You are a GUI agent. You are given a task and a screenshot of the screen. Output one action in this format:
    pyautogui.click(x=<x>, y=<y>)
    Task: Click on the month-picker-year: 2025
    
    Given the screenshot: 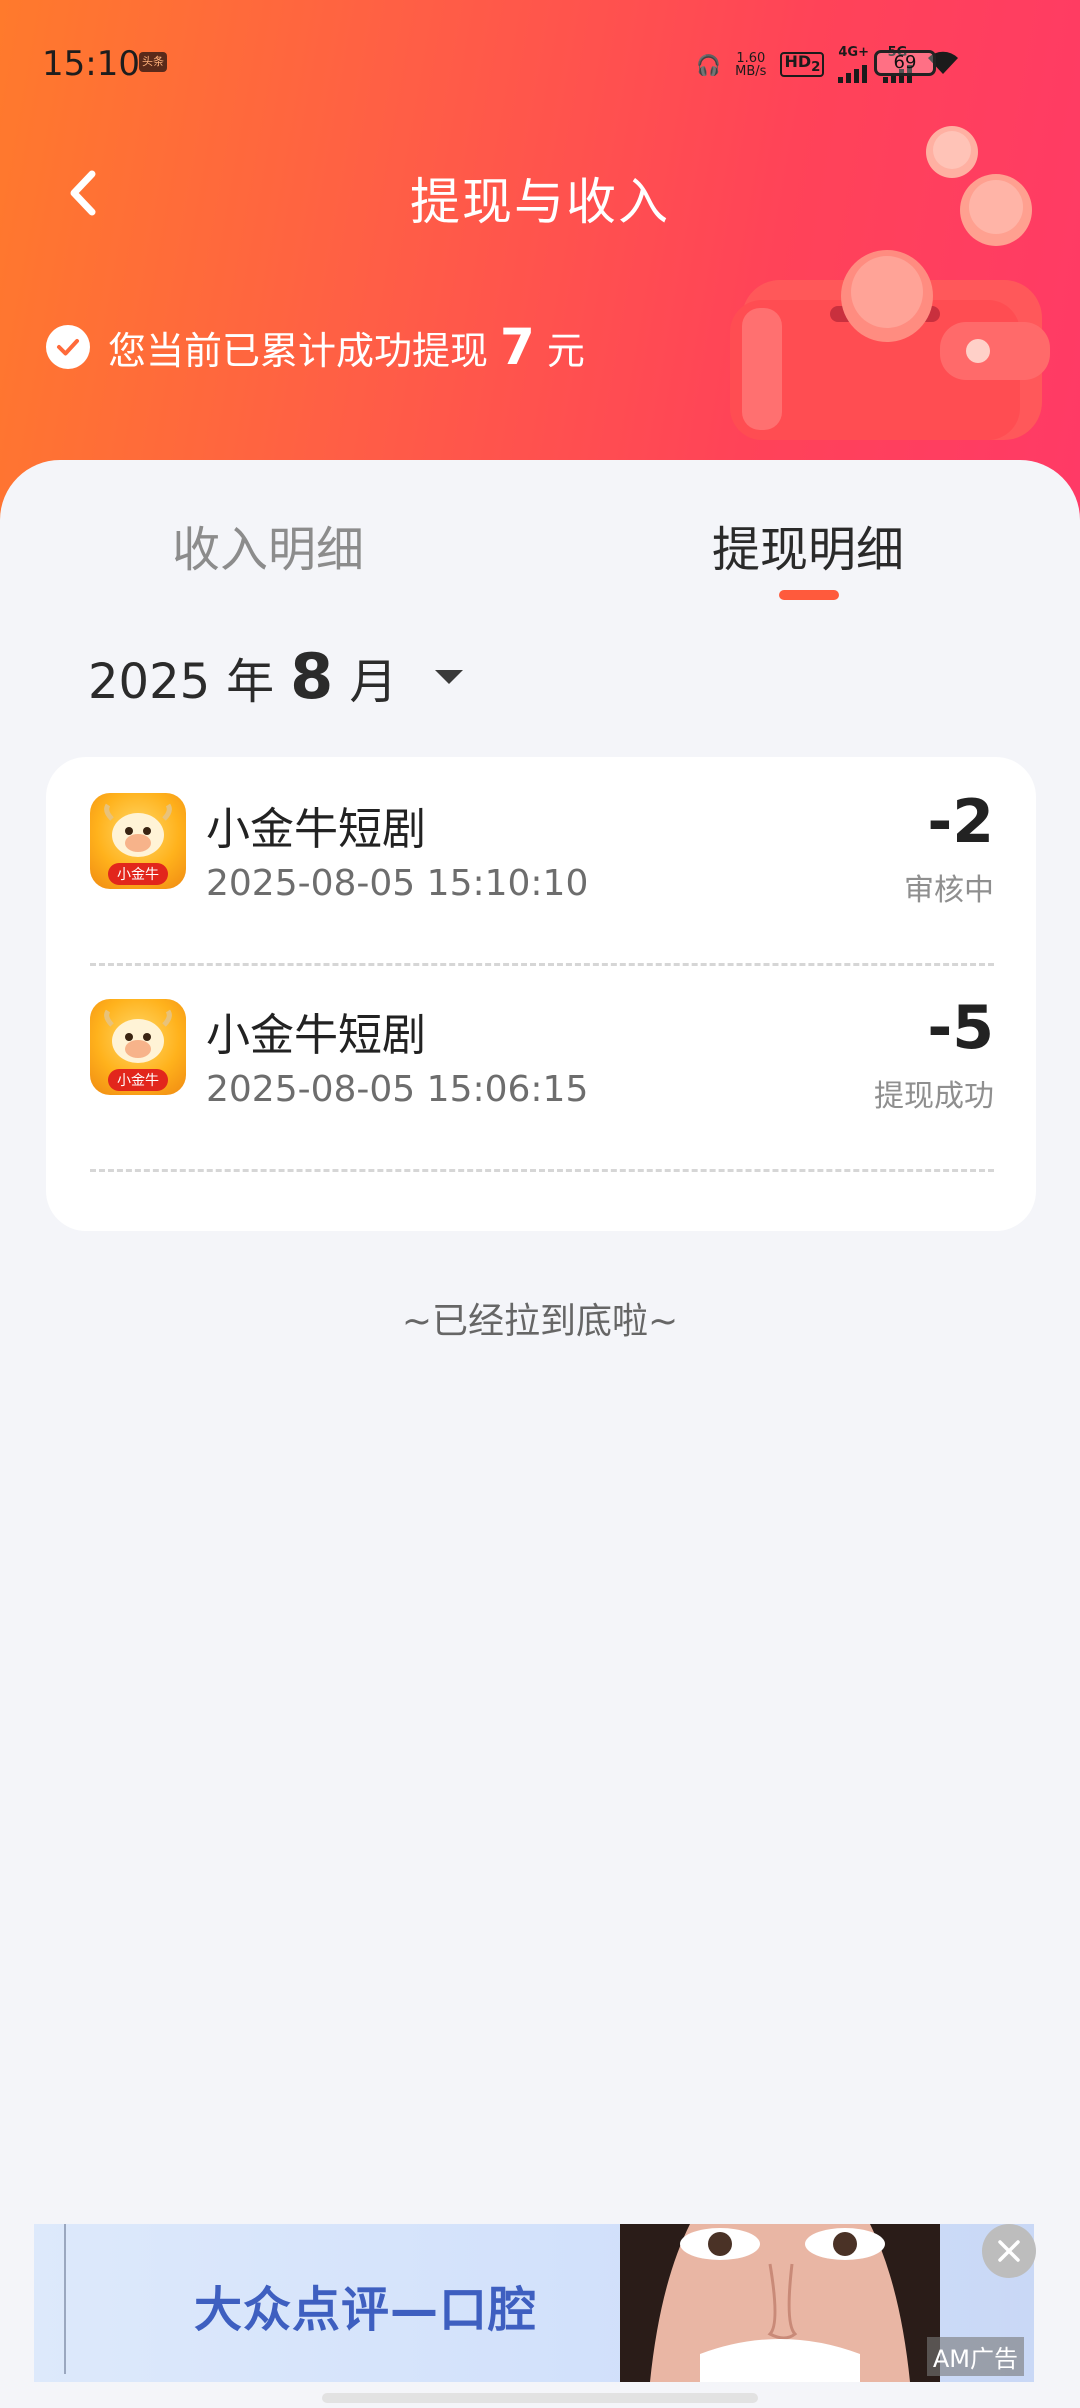 What is the action you would take?
    pyautogui.click(x=149, y=682)
    